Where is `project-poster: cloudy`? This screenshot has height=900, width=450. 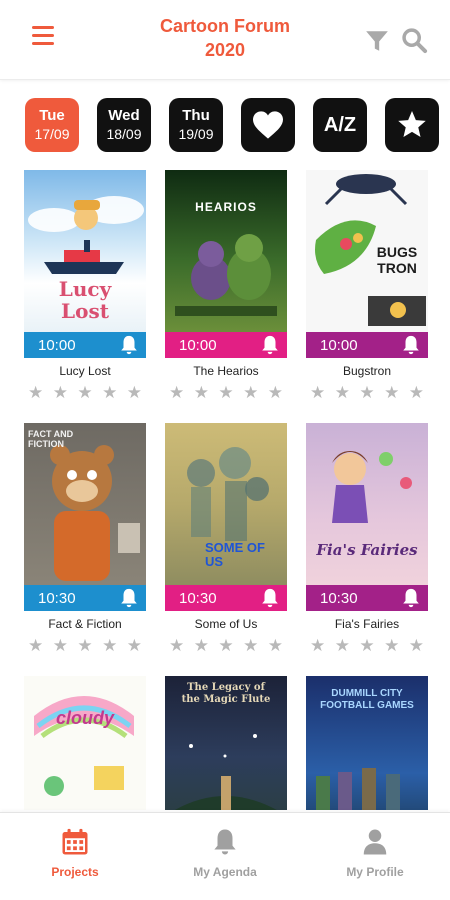 project-poster: cloudy is located at coordinates (85, 743).